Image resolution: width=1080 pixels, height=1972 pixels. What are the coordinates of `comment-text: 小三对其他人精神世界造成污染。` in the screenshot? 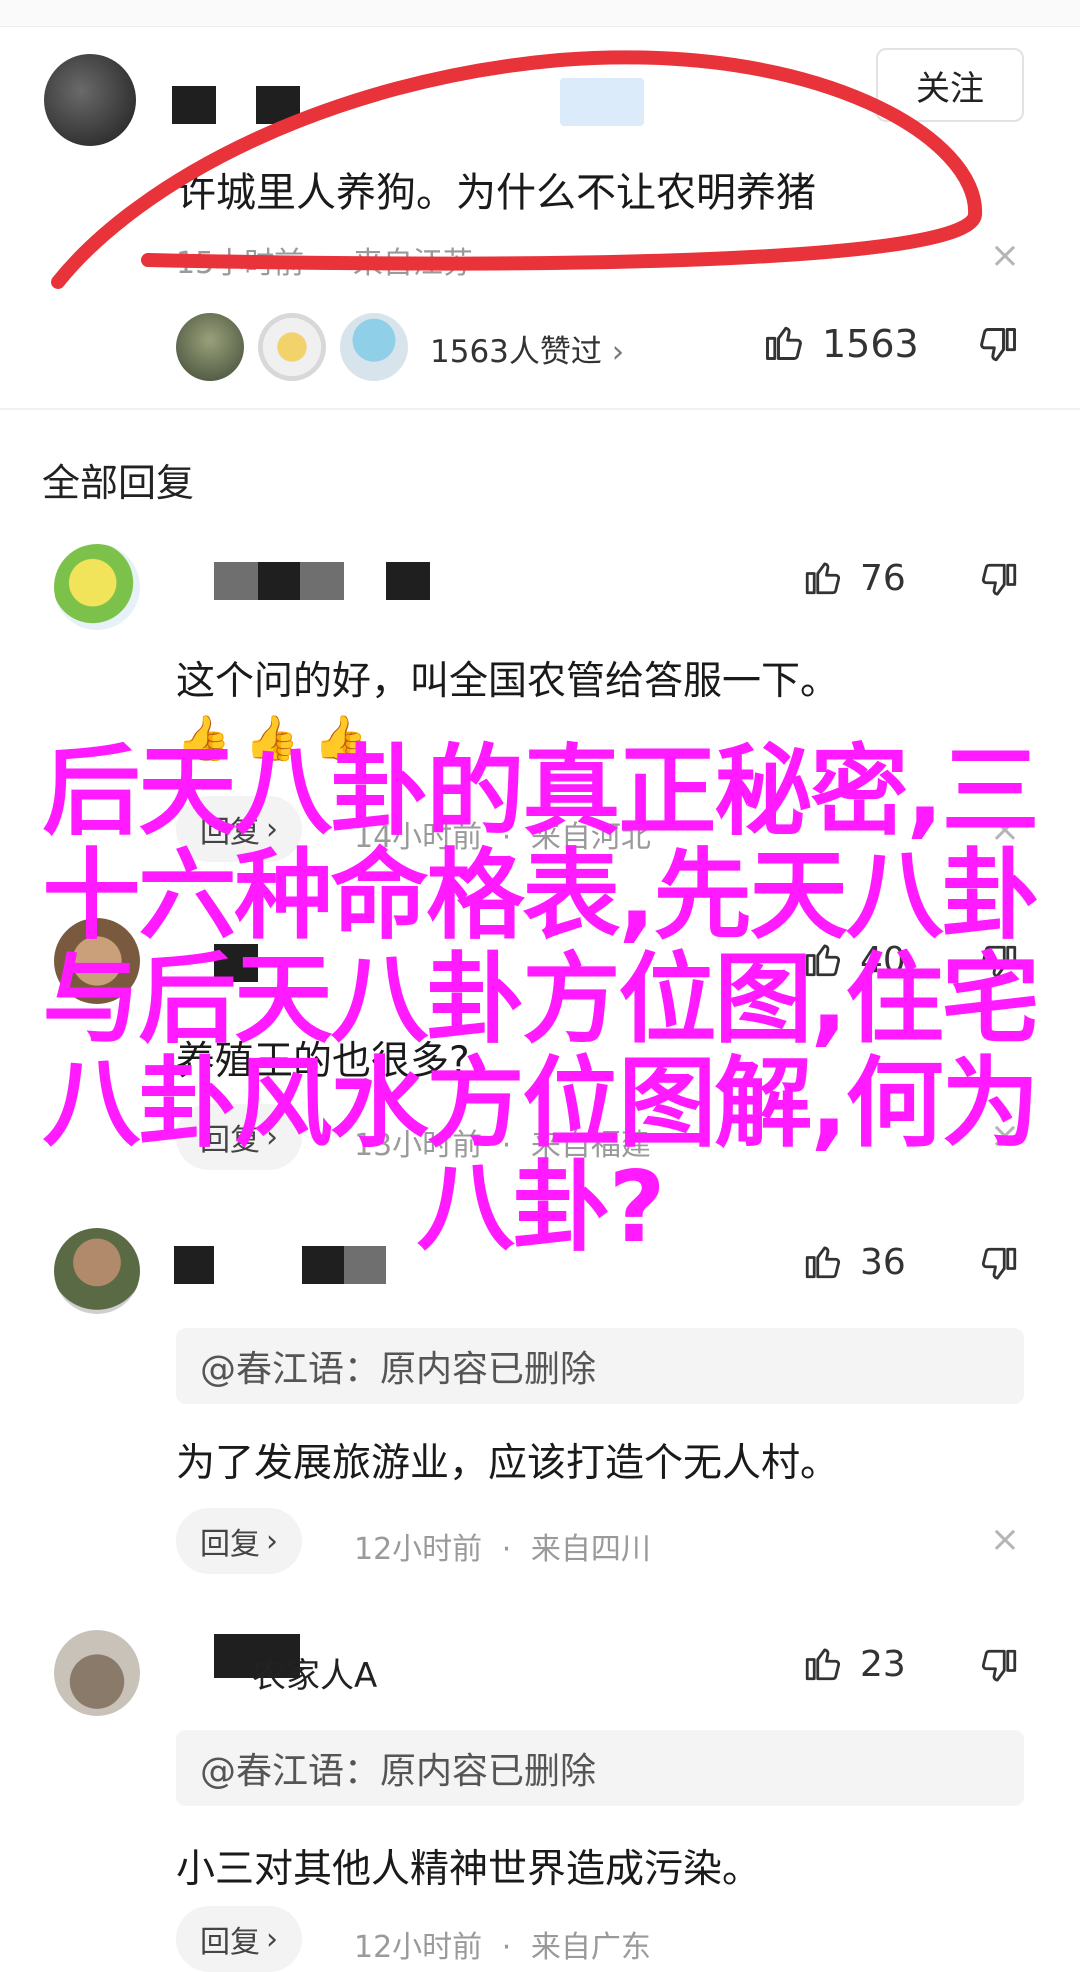 It's located at (469, 1869).